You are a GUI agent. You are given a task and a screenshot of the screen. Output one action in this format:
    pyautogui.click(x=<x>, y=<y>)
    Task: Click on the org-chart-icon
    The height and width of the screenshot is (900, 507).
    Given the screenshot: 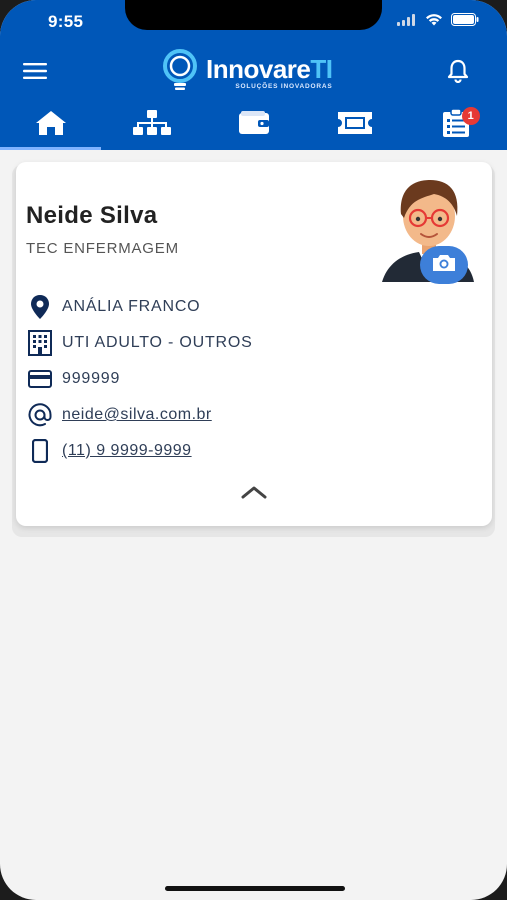 What is the action you would take?
    pyautogui.click(x=152, y=125)
    